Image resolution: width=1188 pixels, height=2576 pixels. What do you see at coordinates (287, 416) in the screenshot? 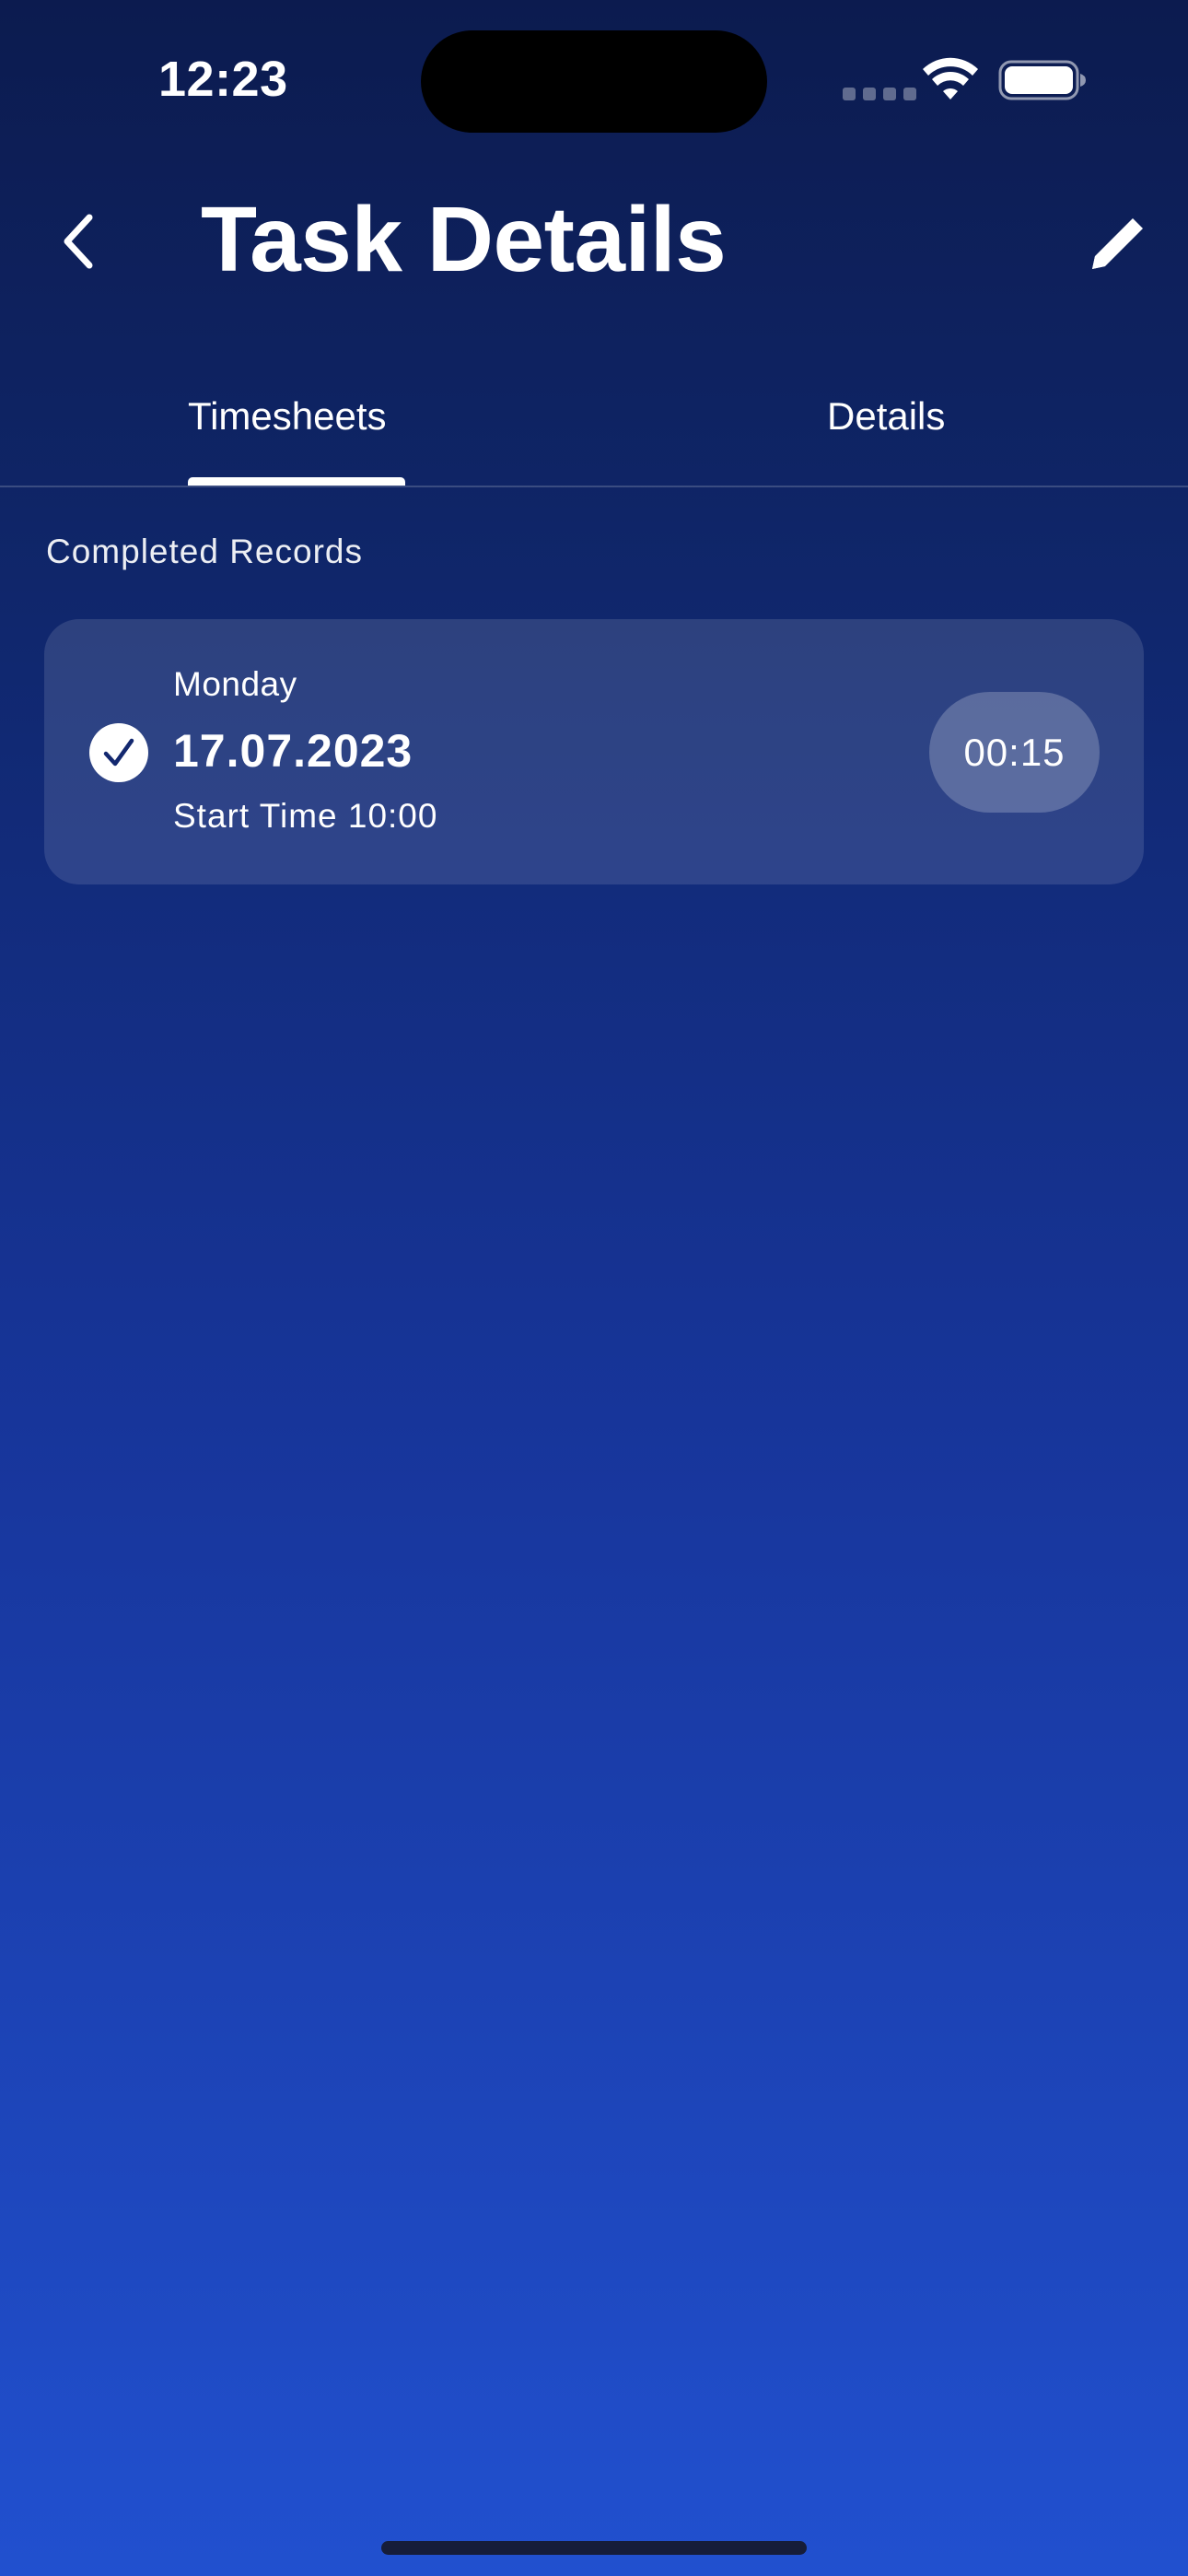
I see `tab-timesheets-label: Timesheets` at bounding box center [287, 416].